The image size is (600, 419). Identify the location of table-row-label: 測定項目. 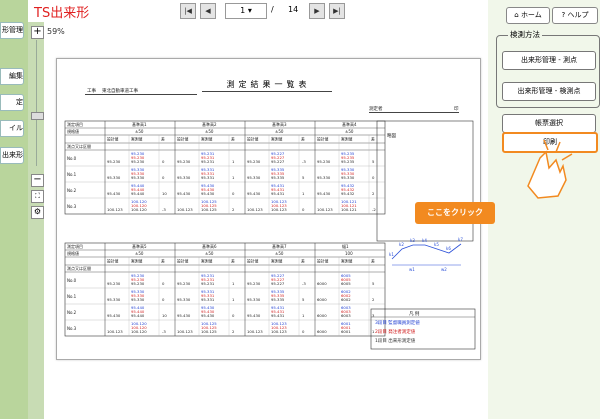
(75, 124).